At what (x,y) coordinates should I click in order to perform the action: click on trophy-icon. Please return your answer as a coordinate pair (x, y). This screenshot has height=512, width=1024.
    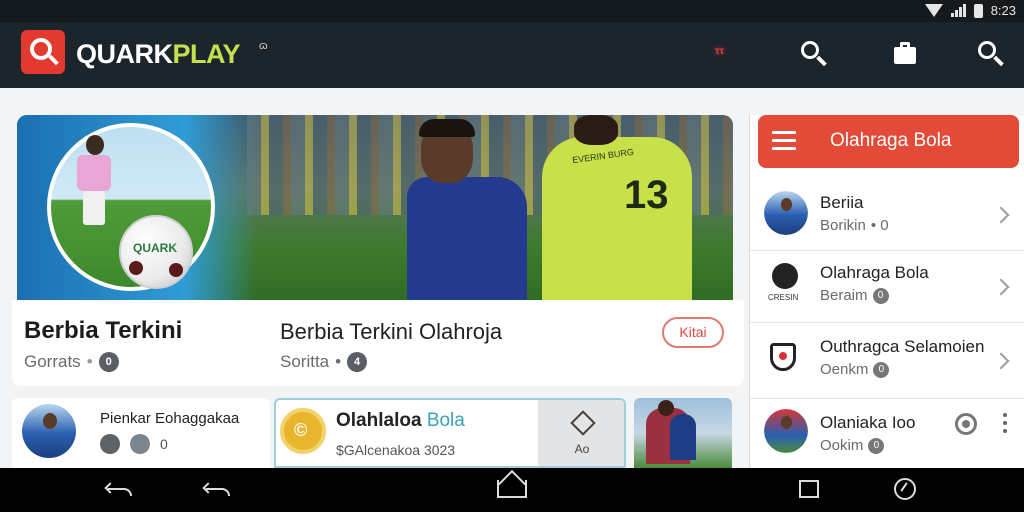
    Looking at the image, I should click on (110, 444).